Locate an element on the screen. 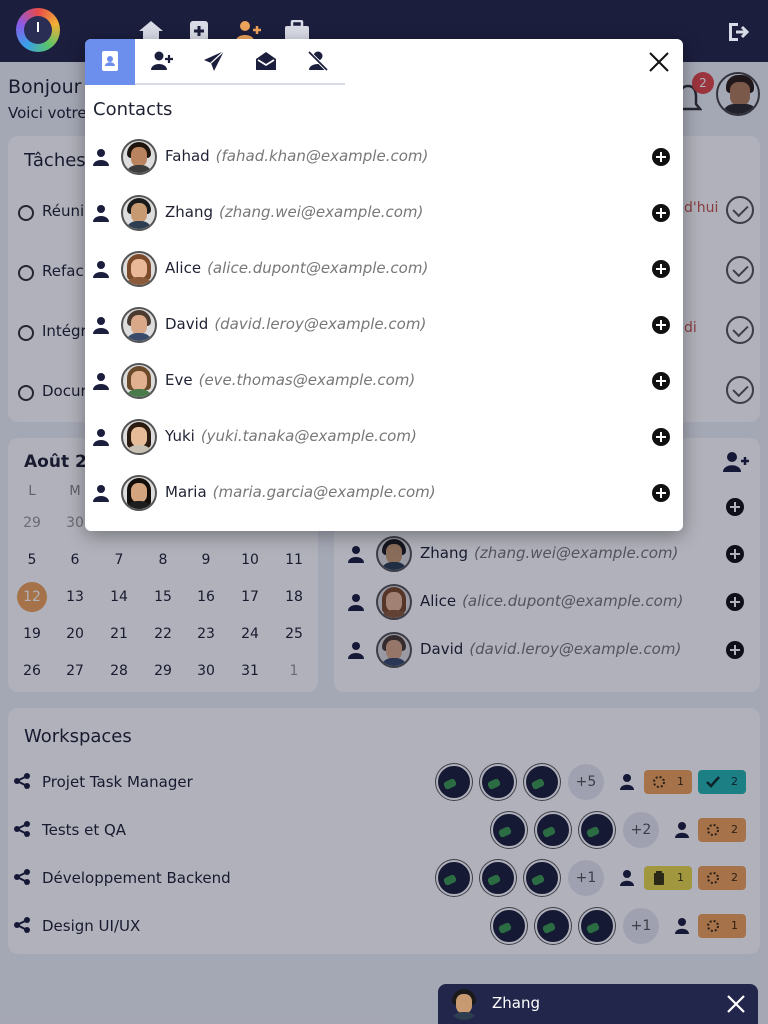 This screenshot has height=1024, width=768. tab-send is located at coordinates (214, 62).